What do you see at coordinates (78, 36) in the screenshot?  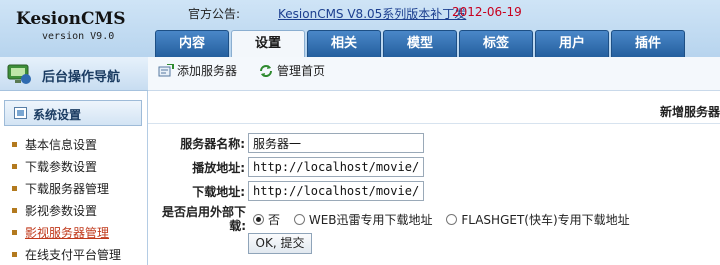 I see `brand-version: version V9.0` at bounding box center [78, 36].